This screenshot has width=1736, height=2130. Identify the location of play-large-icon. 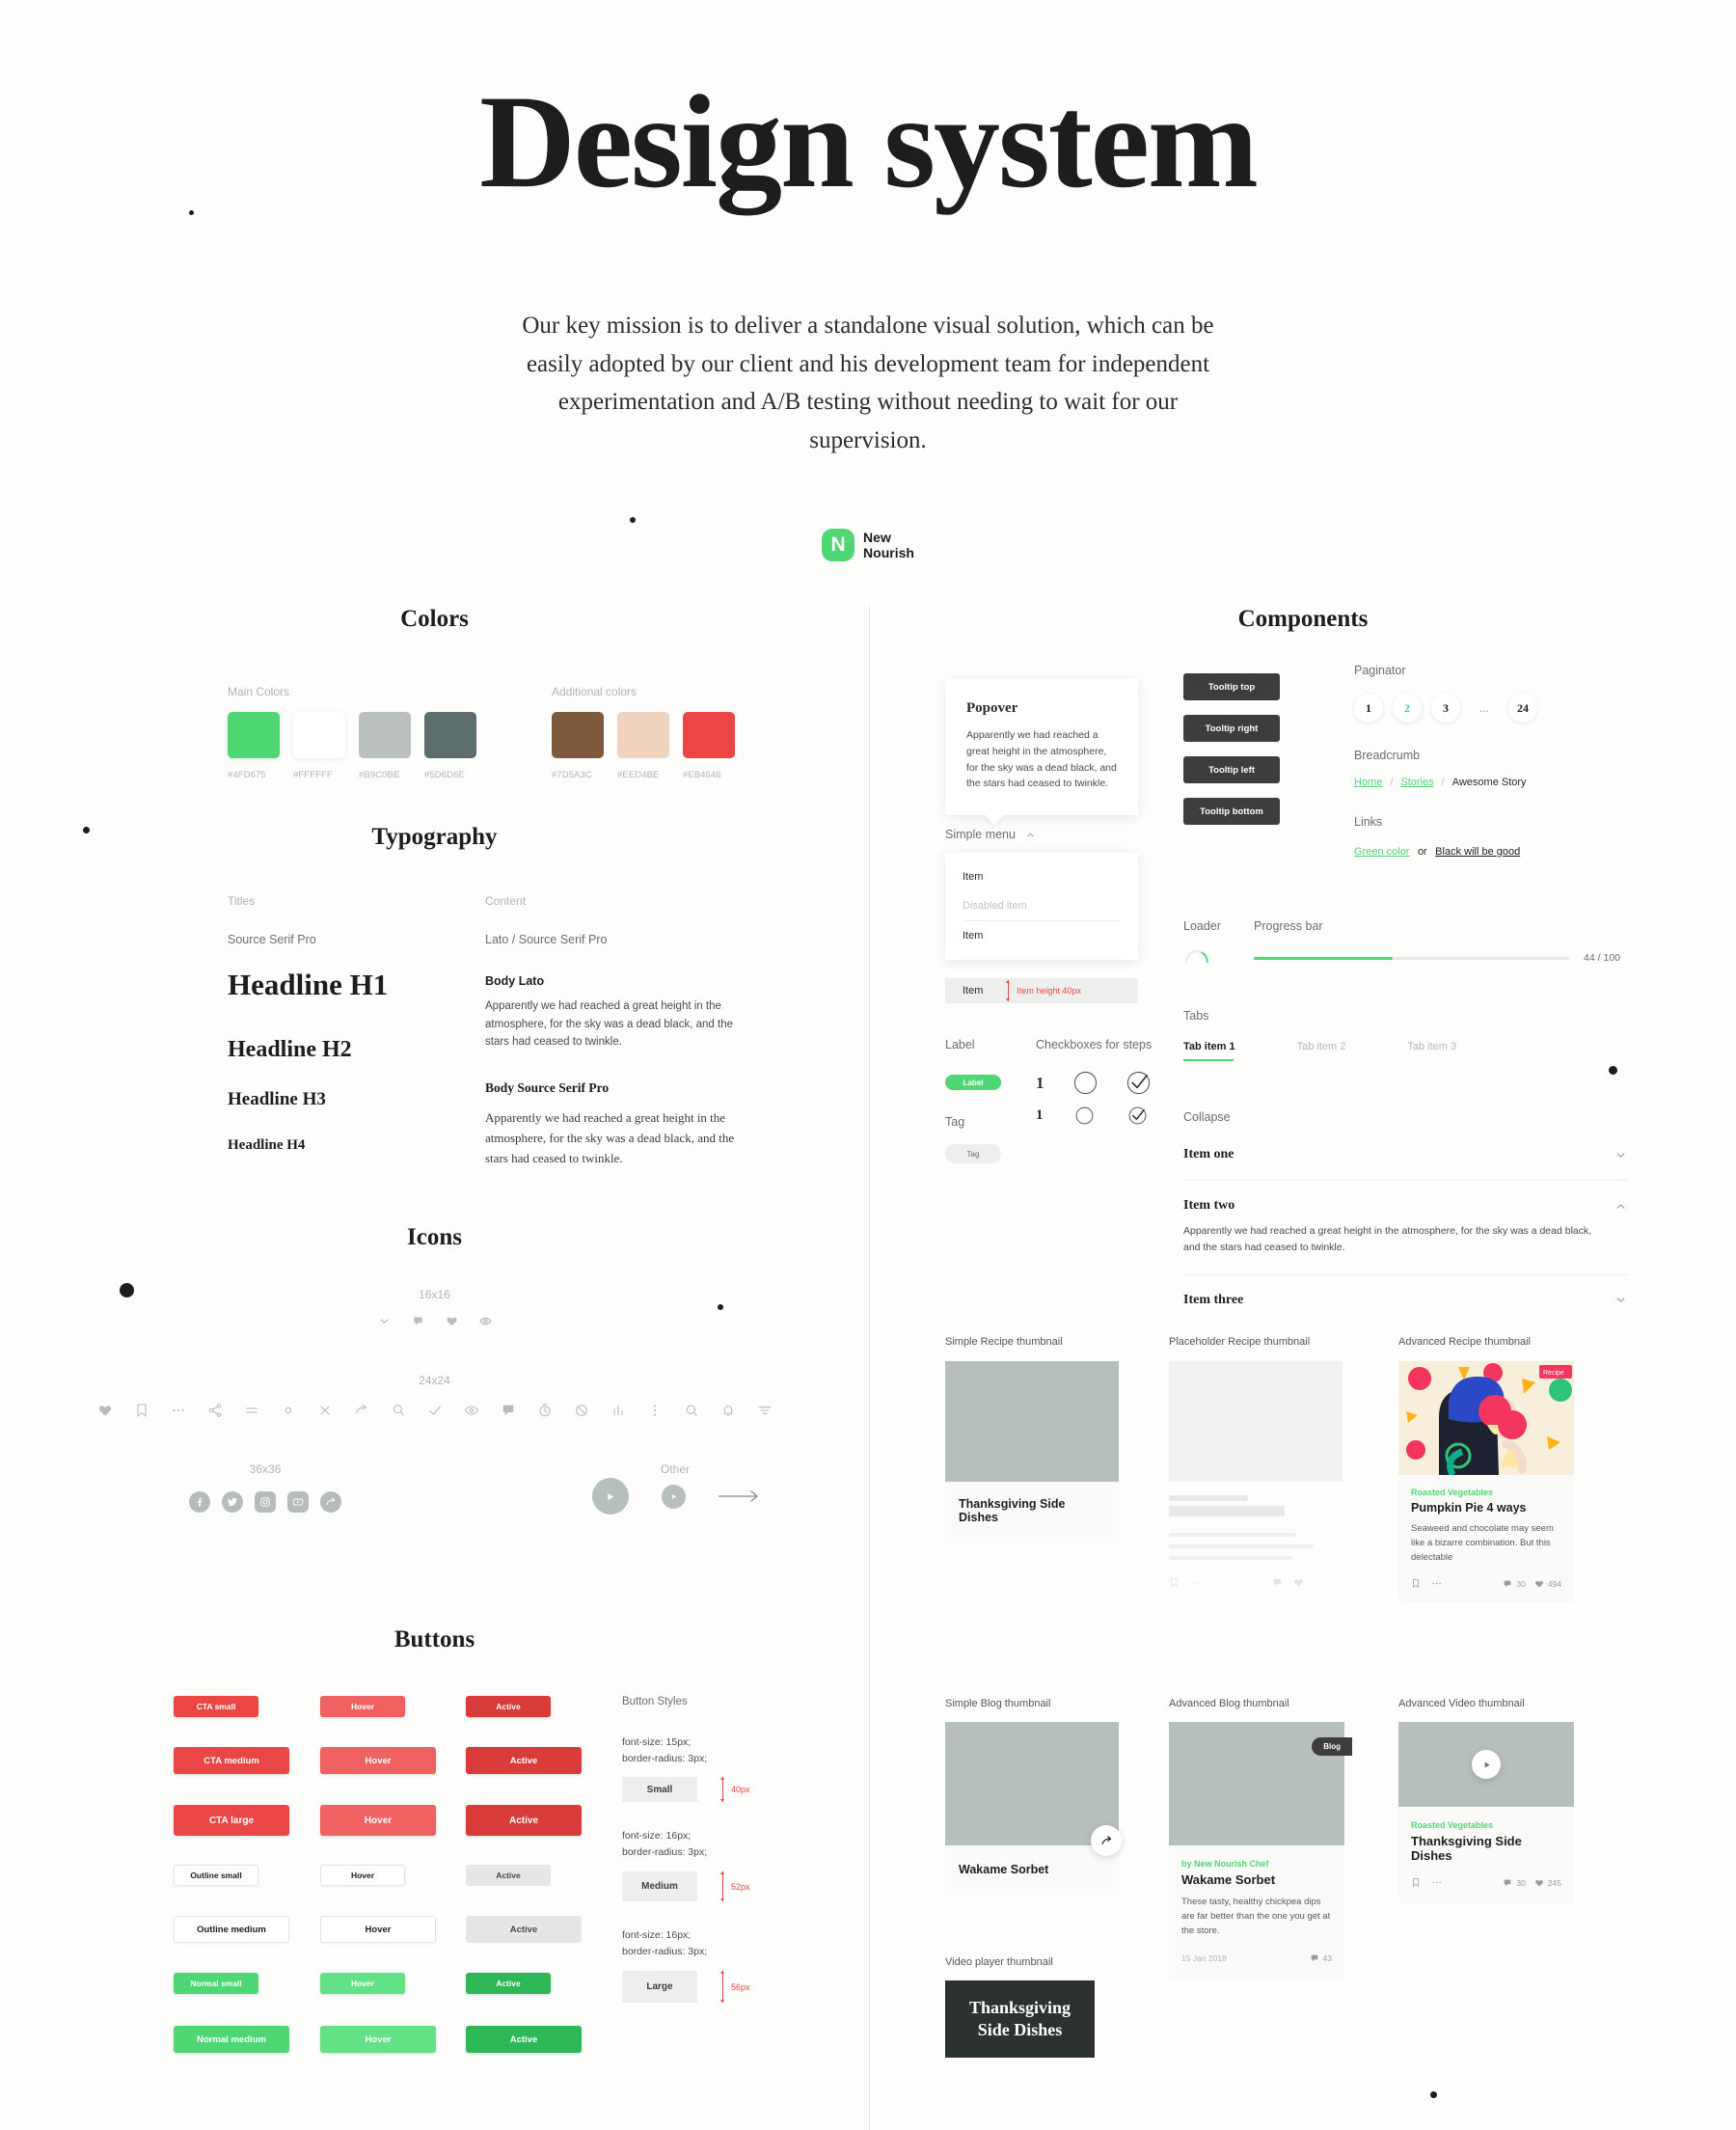
(610, 1496).